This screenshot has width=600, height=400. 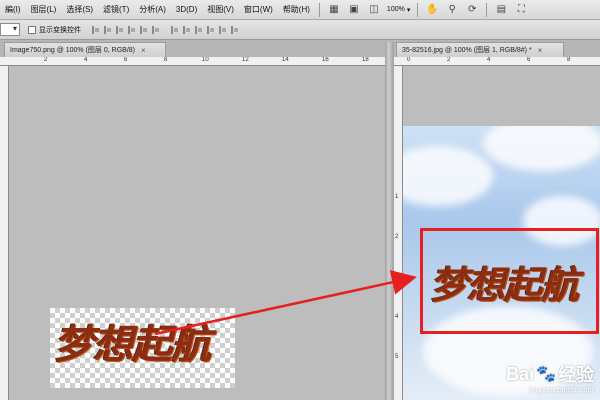 What do you see at coordinates (4, 233) in the screenshot?
I see `vertical-ruler-left` at bounding box center [4, 233].